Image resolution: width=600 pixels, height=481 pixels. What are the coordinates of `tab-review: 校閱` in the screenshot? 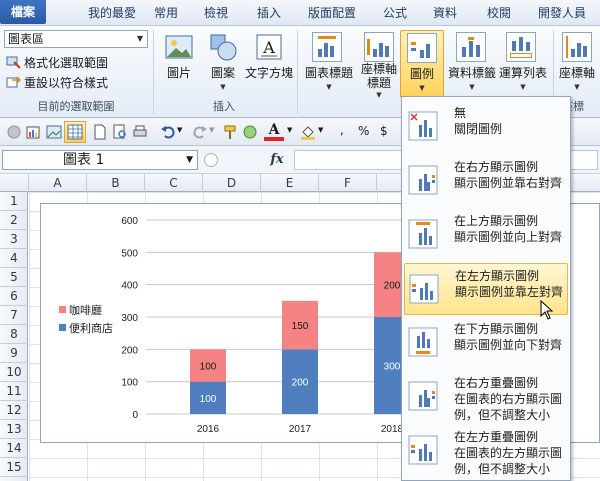 It's located at (499, 15).